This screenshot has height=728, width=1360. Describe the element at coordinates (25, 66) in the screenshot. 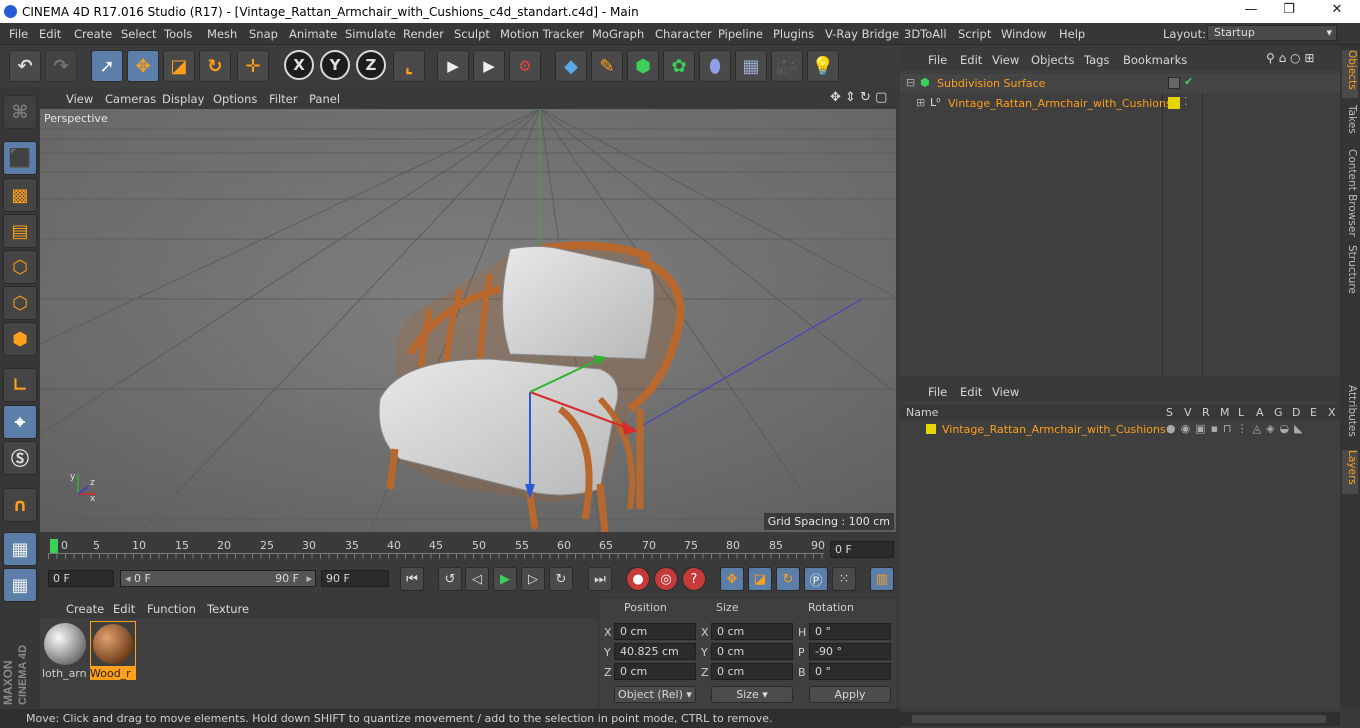

I see `undo-button: ↶` at that location.